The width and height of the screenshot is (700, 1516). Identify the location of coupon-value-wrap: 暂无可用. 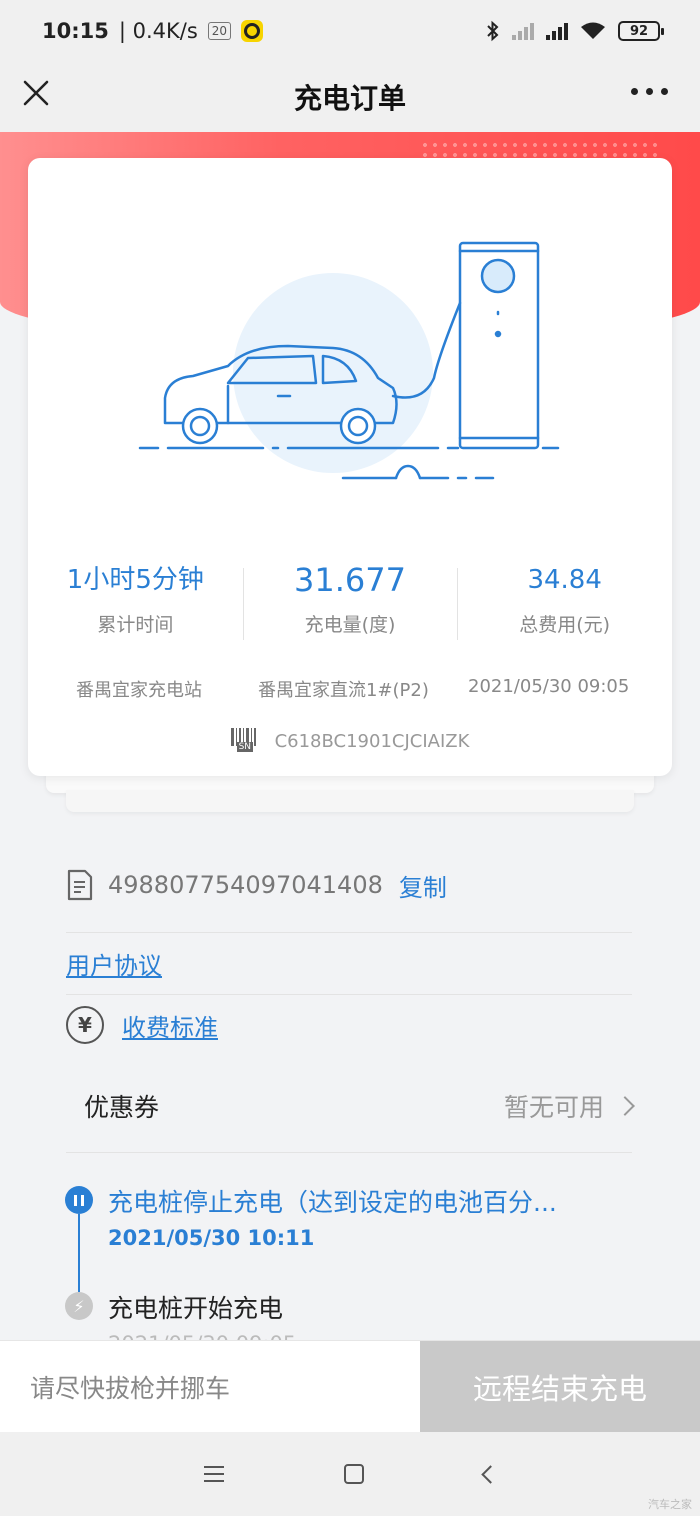
(569, 1106).